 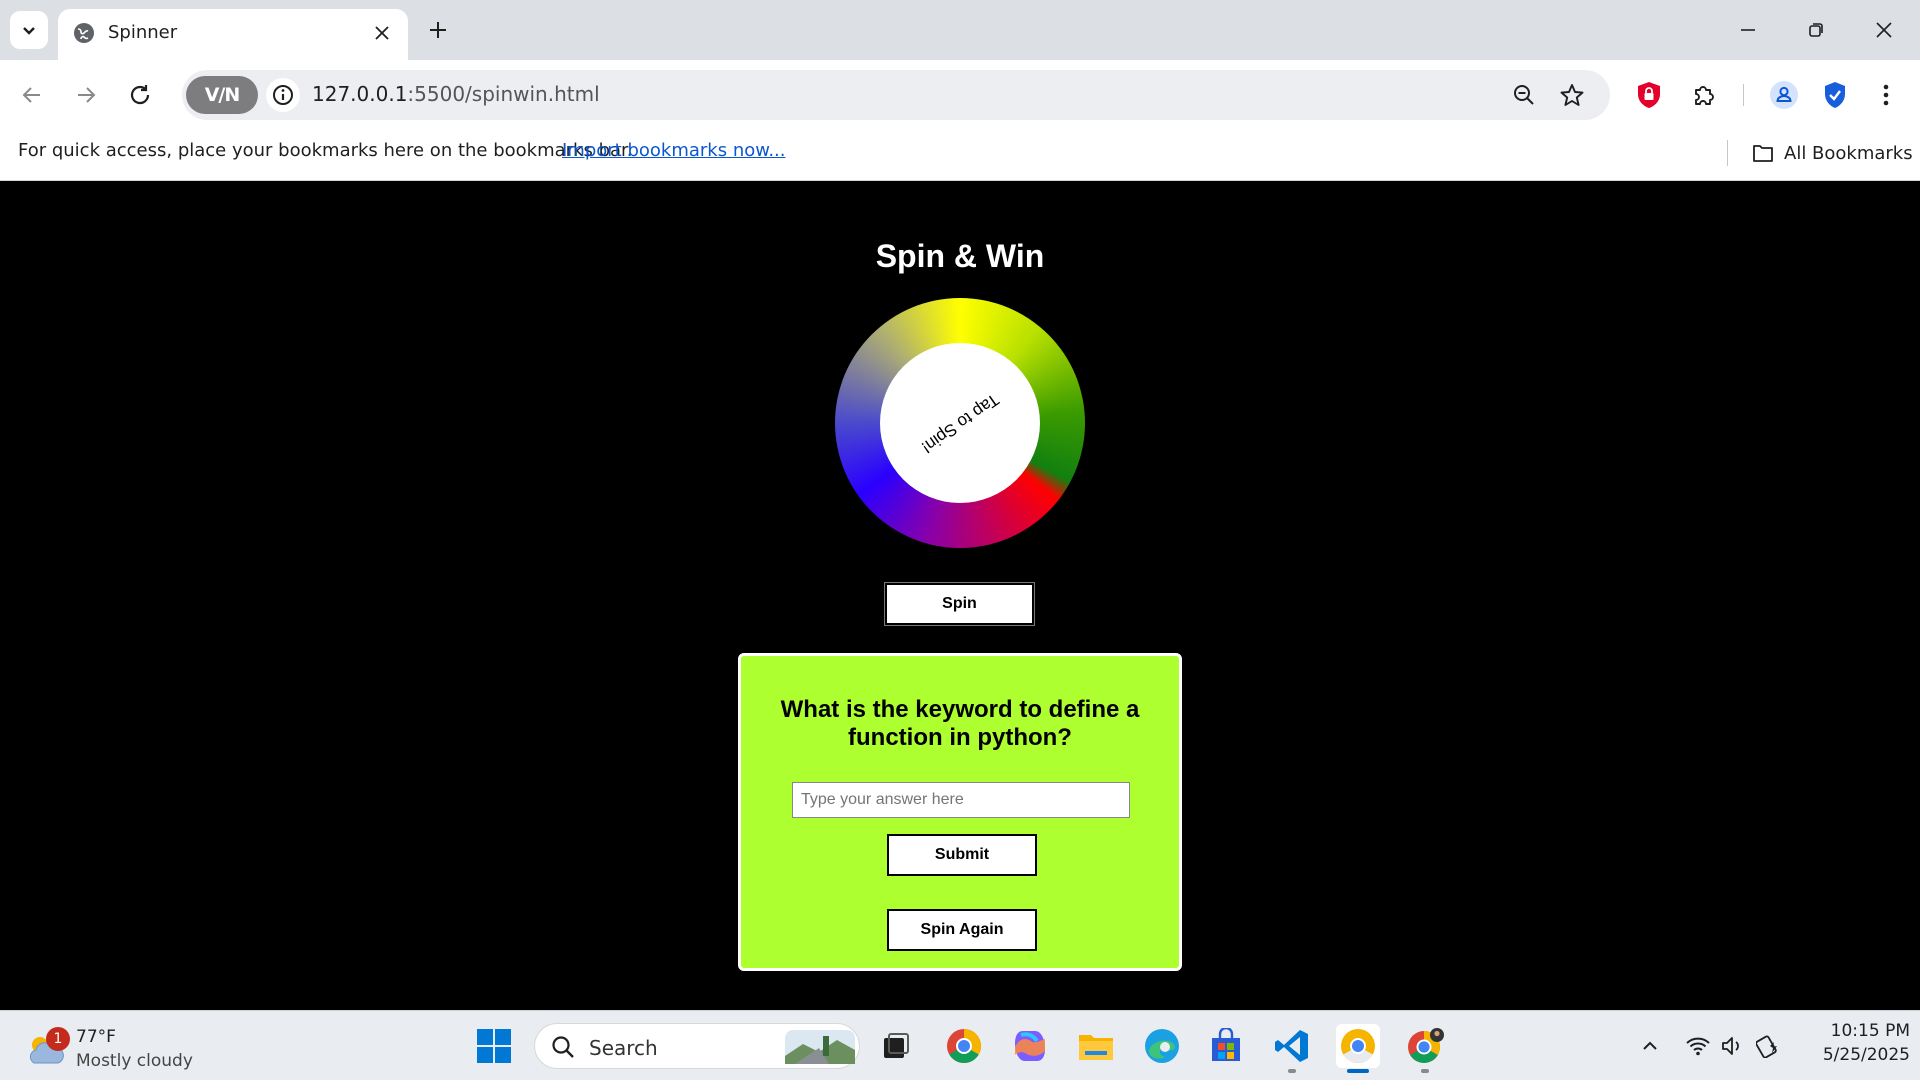 I want to click on password-manager-extension, so click(x=1835, y=95).